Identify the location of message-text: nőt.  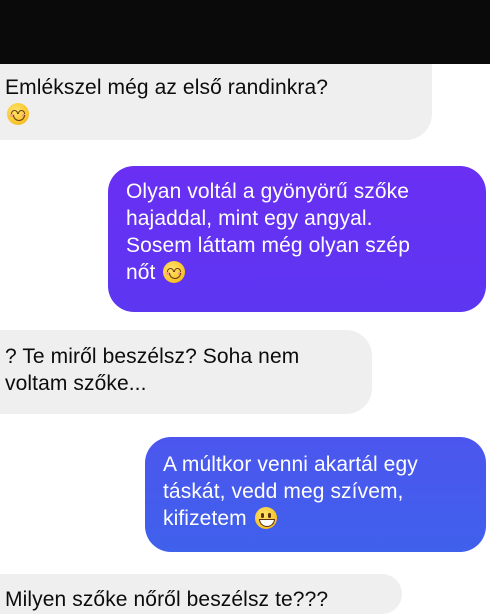
(141, 272).